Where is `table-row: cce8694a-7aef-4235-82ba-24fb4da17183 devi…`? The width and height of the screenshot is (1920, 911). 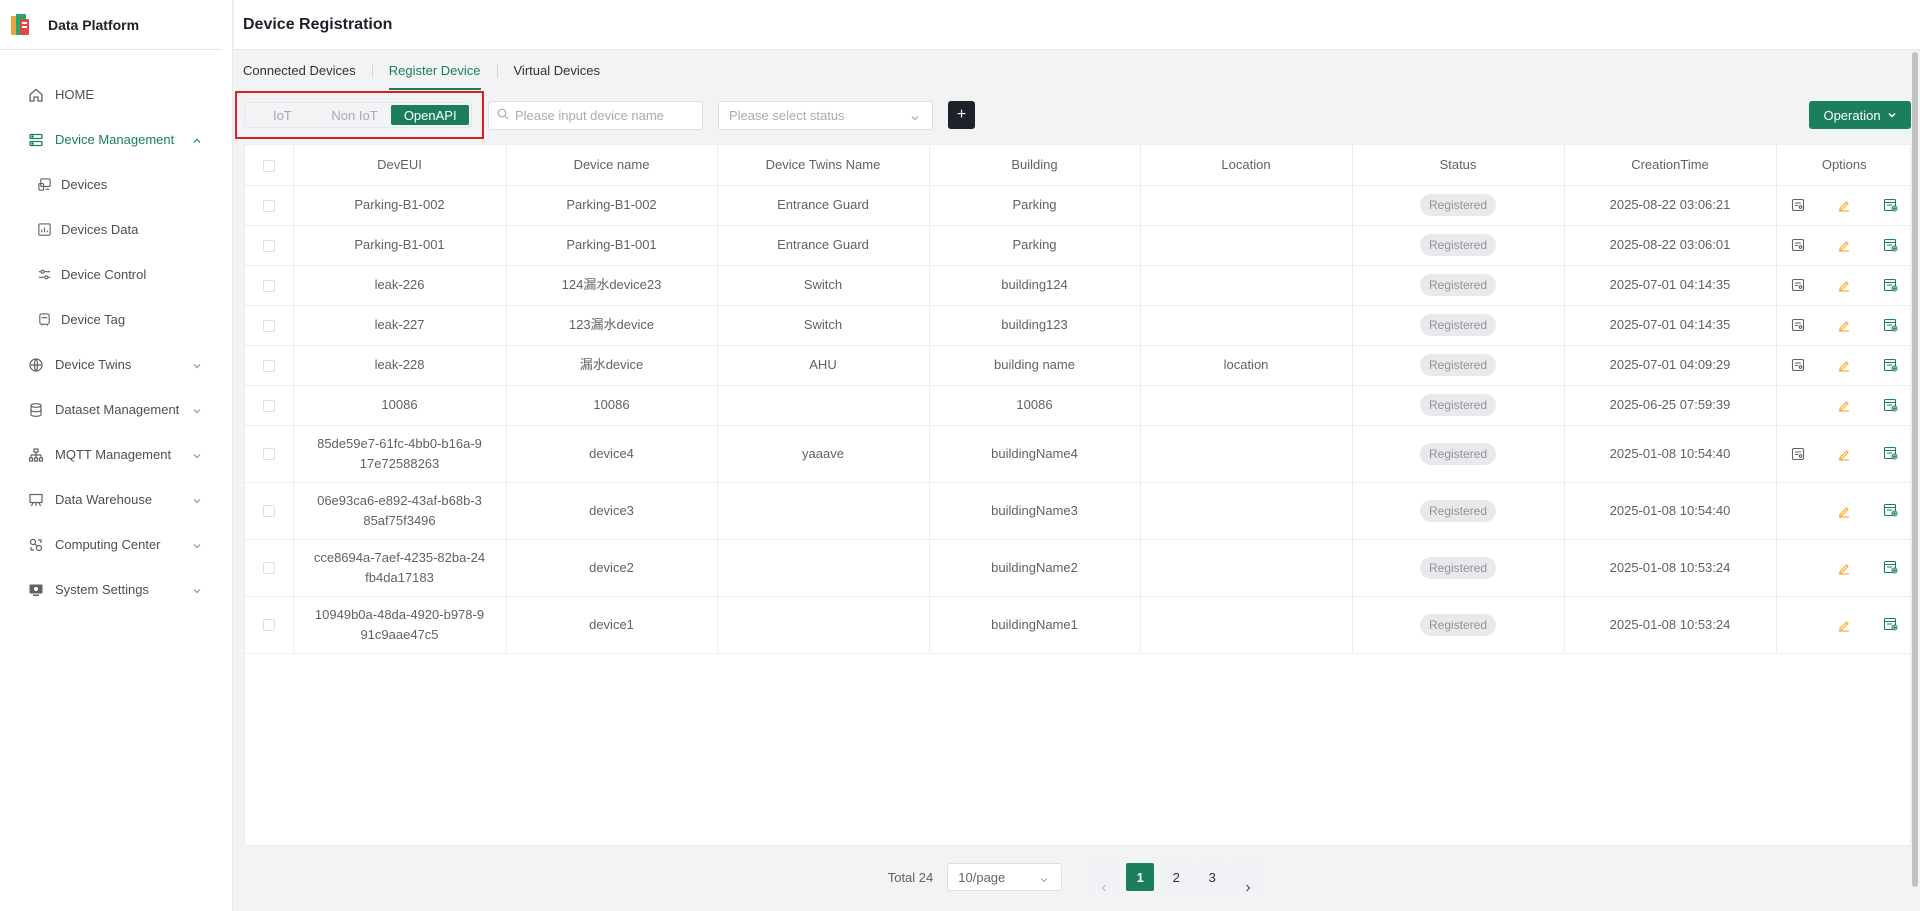 table-row: cce8694a-7aef-4235-82ba-24fb4da17183 devi… is located at coordinates (1078, 568).